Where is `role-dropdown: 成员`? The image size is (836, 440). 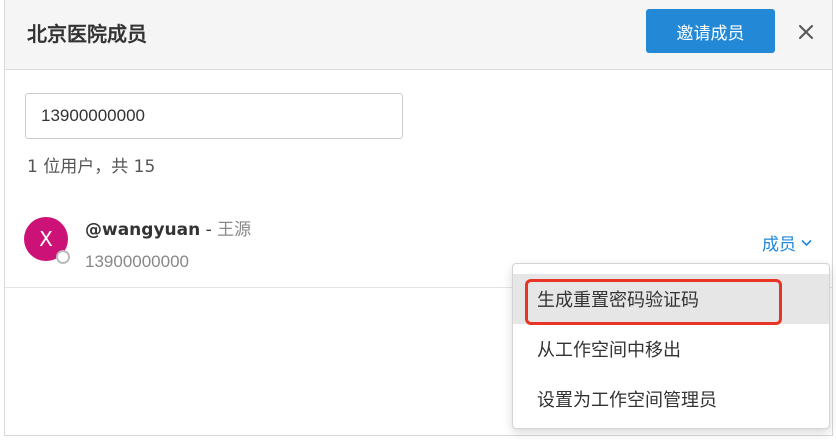
role-dropdown: 成员 is located at coordinates (787, 242).